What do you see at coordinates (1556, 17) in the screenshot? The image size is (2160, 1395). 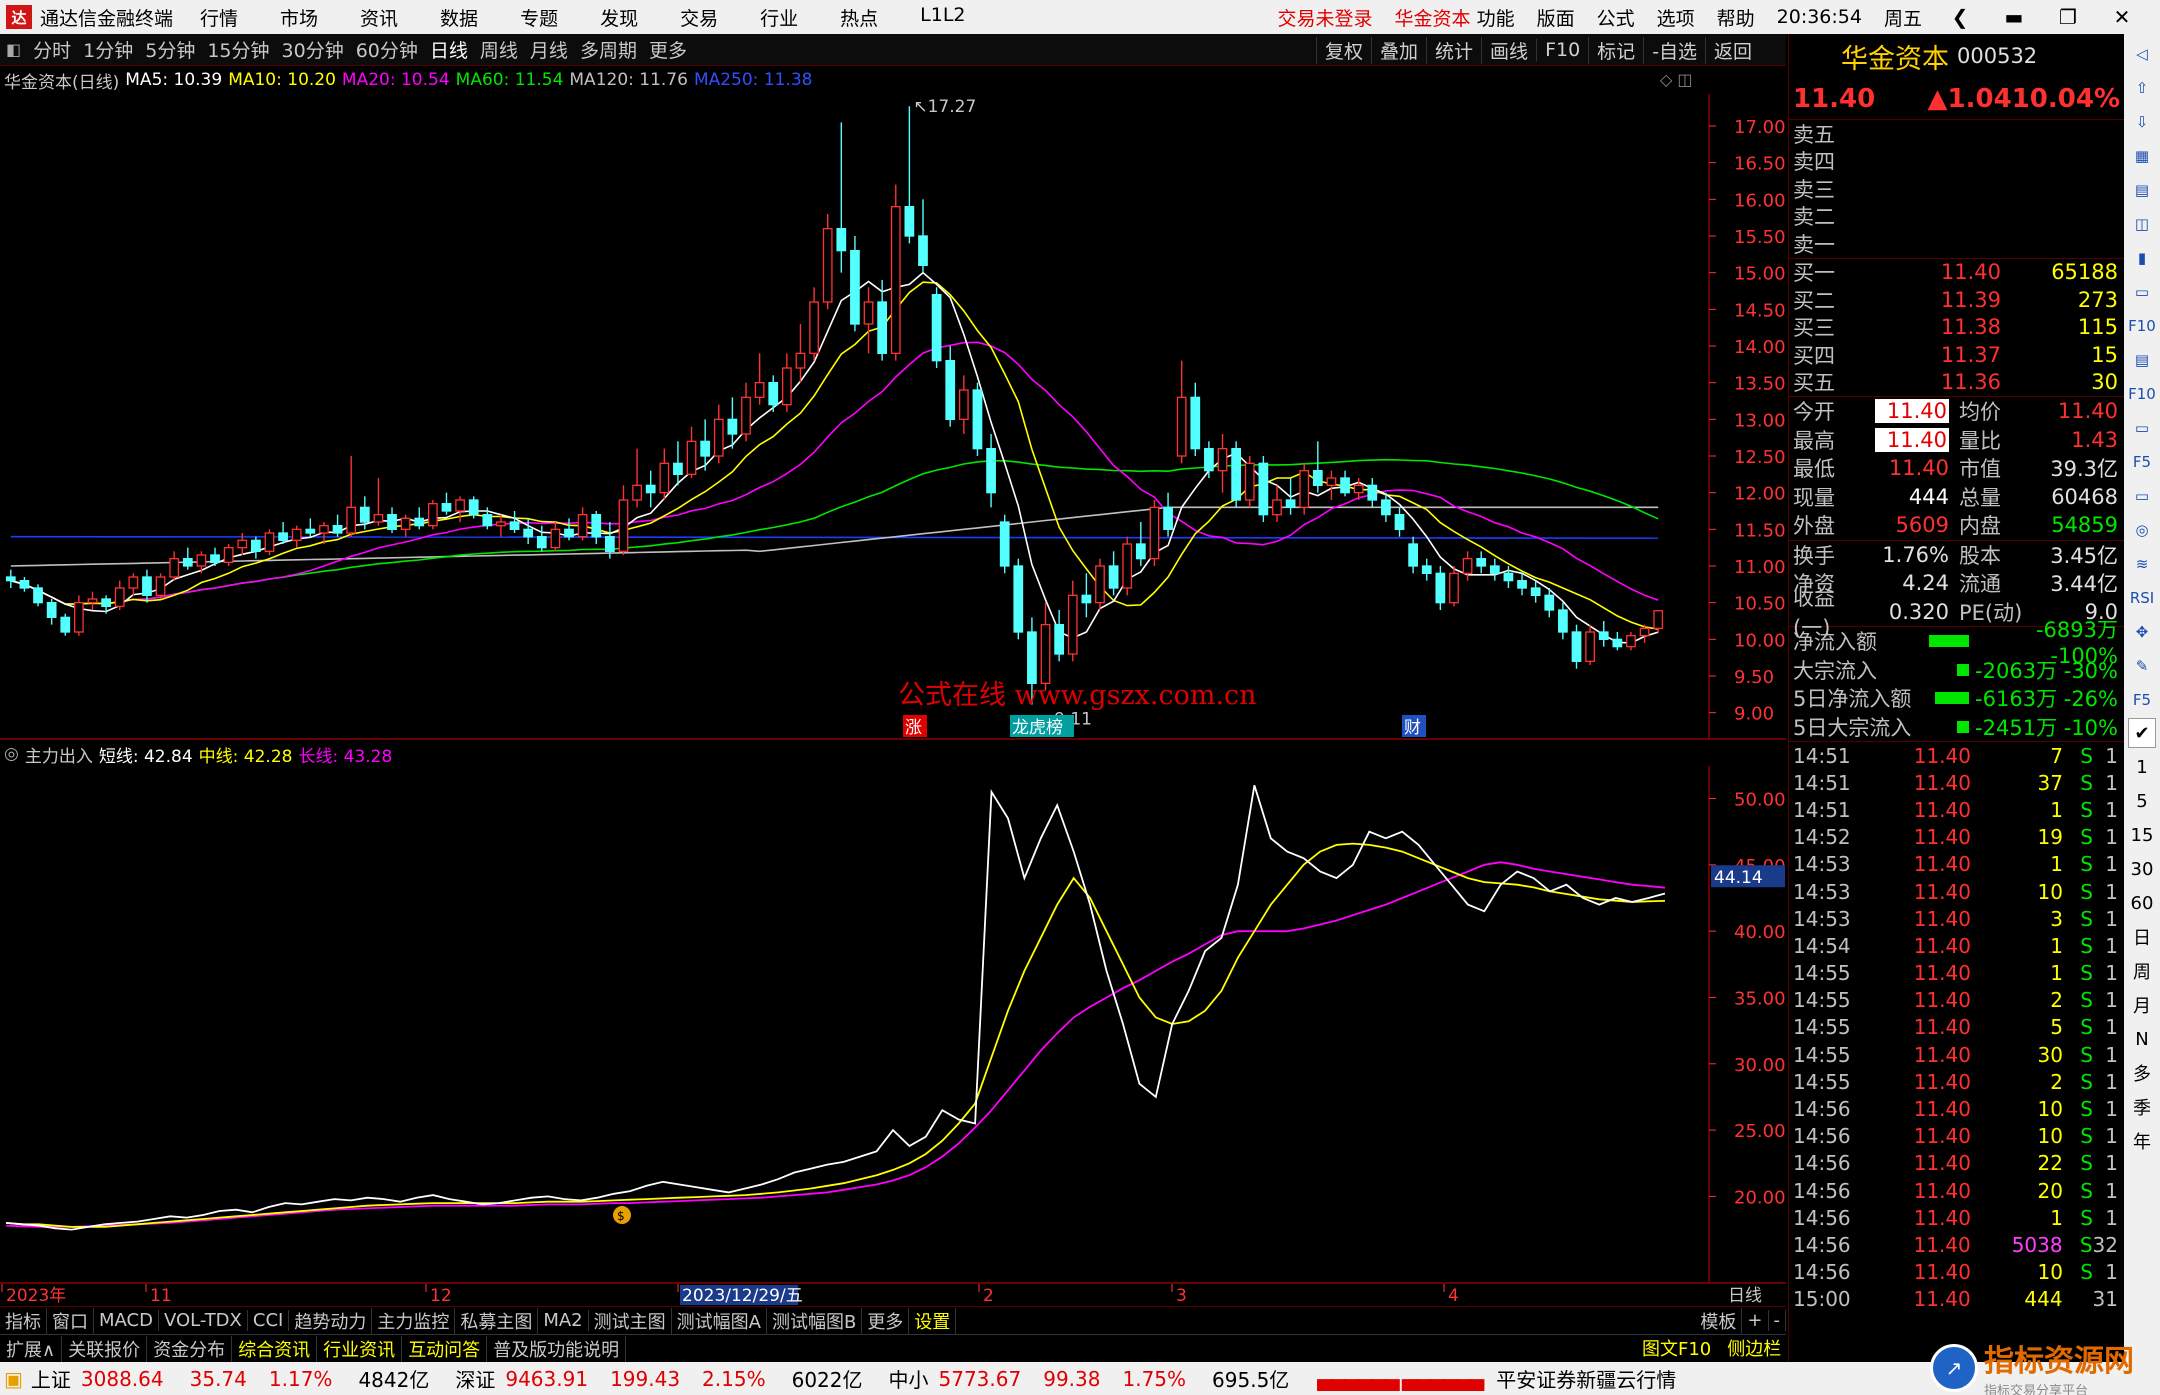 I see `right-menu-item: 版面` at bounding box center [1556, 17].